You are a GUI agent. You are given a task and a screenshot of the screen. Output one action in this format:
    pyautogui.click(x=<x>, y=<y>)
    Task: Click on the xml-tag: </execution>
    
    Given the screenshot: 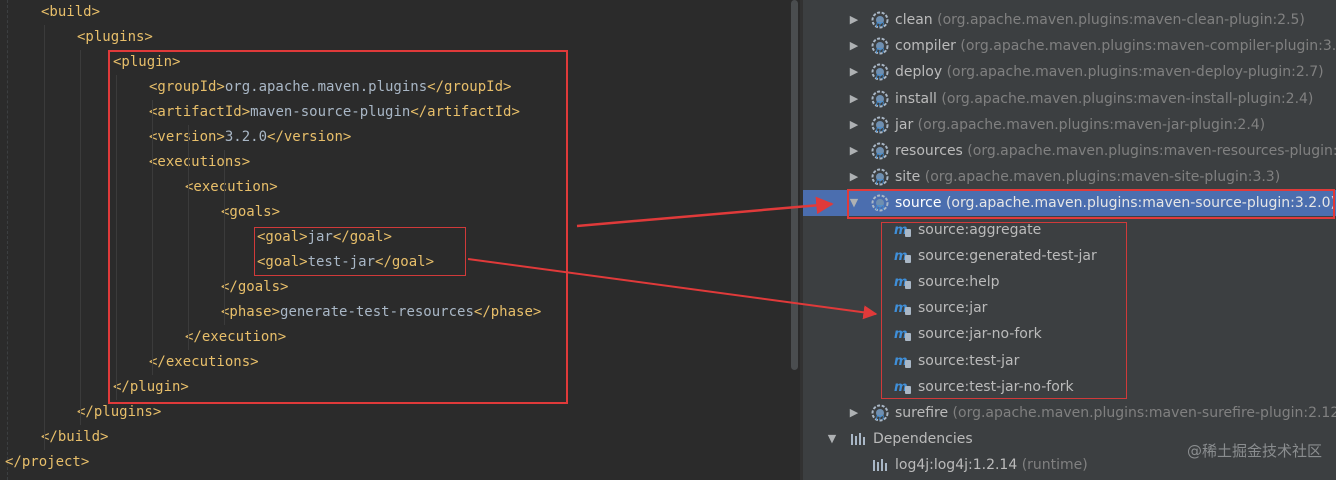 What is the action you would take?
    pyautogui.click(x=236, y=337)
    